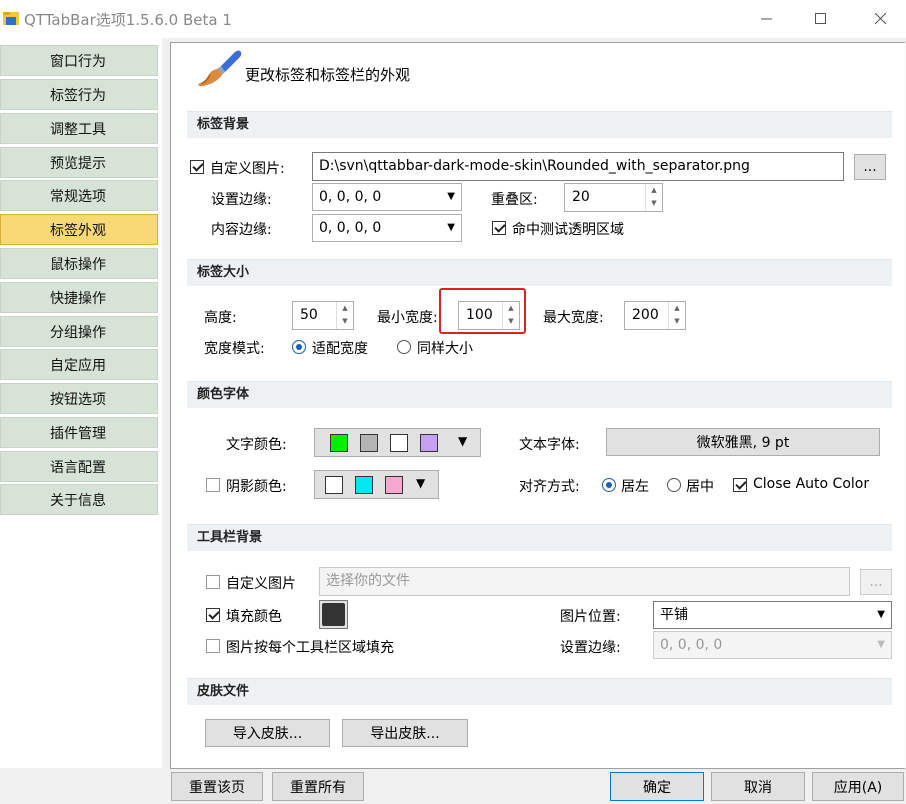 The width and height of the screenshot is (906, 804). I want to click on custom-image-checkbox, so click(197, 167).